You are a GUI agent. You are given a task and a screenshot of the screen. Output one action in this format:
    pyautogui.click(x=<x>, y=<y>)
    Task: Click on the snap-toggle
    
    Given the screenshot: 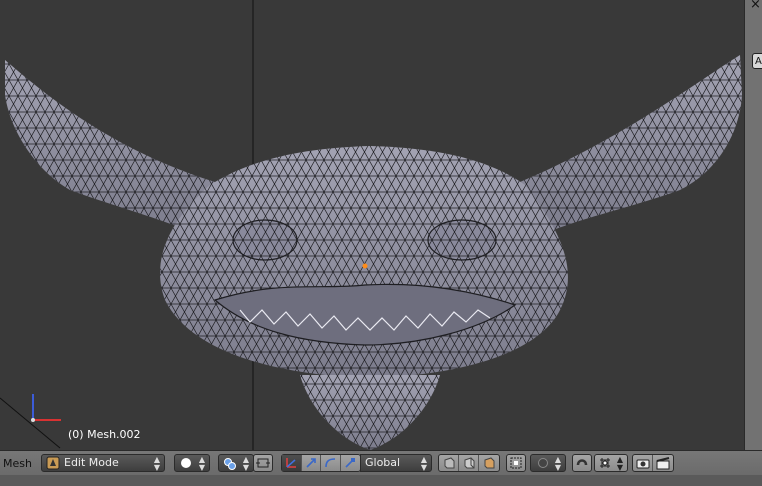 What is the action you would take?
    pyautogui.click(x=582, y=463)
    